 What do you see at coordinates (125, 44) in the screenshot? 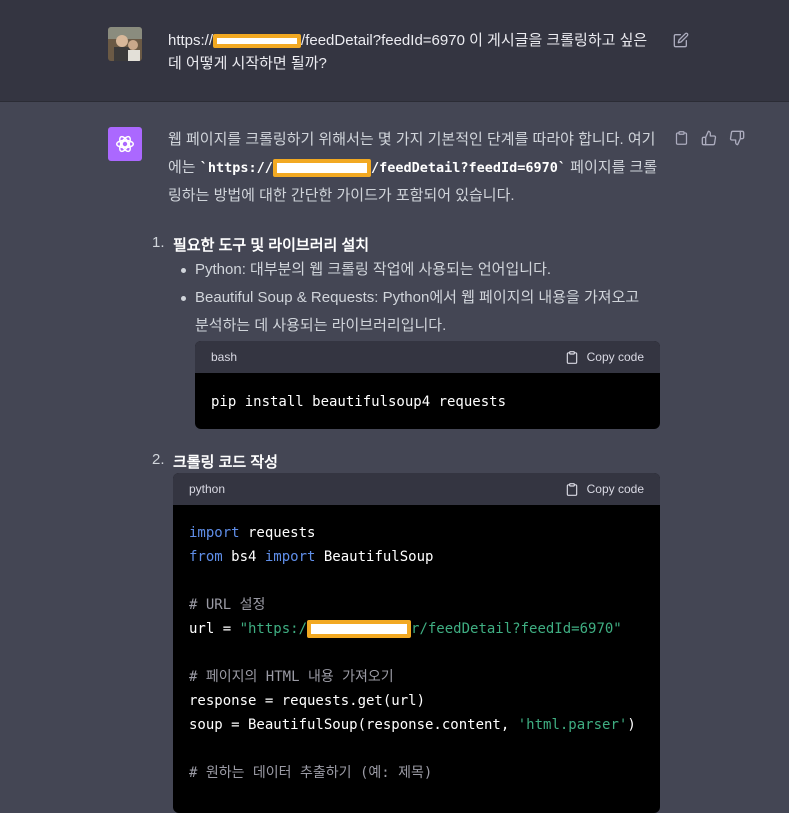
I see `user-avatar` at bounding box center [125, 44].